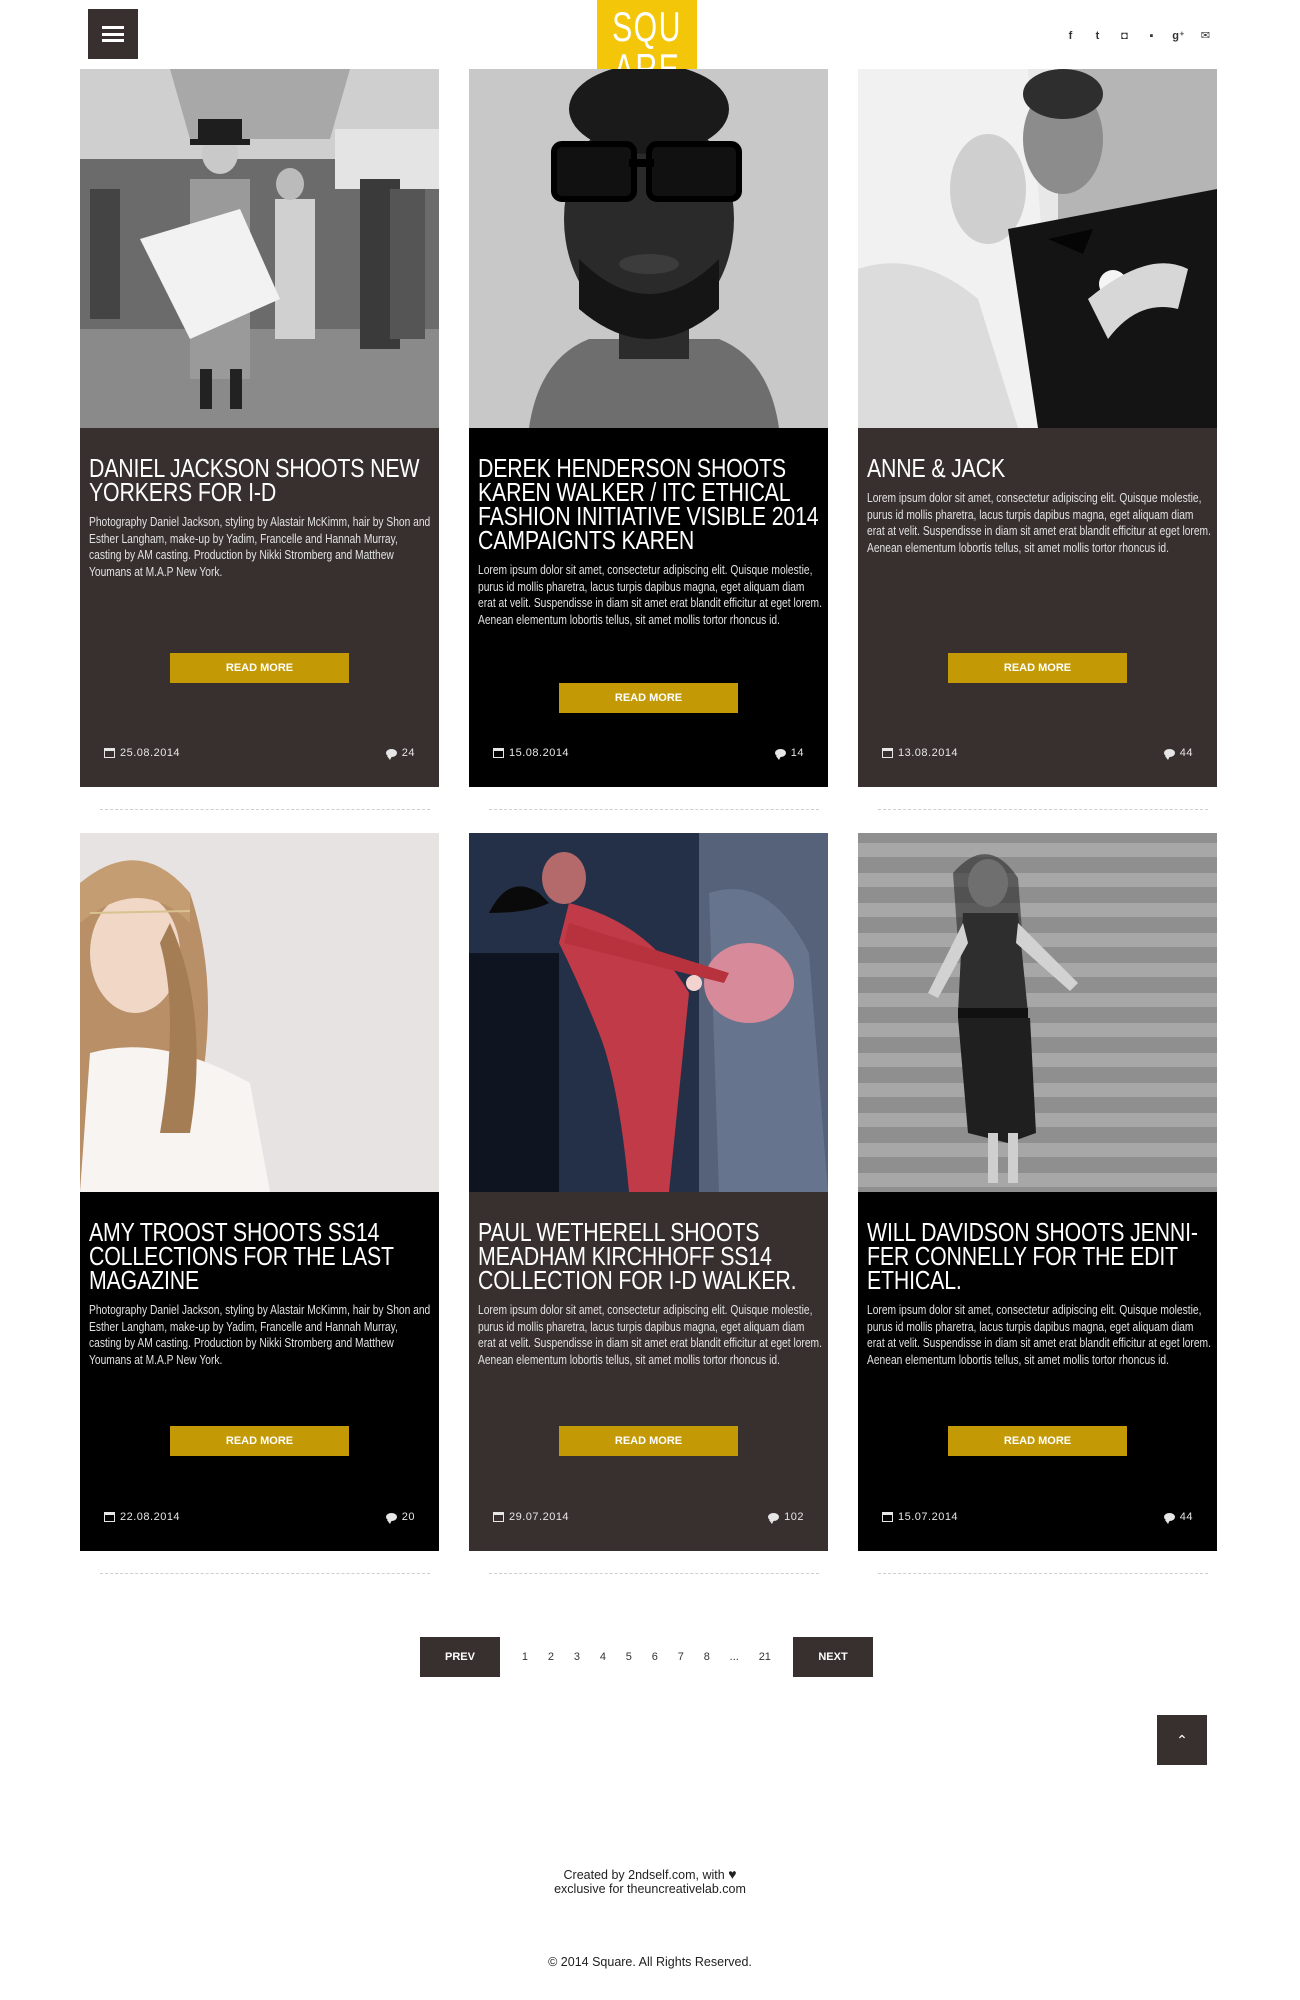 The image size is (1300, 2000). What do you see at coordinates (681, 1657) in the screenshot?
I see `page-link: 7` at bounding box center [681, 1657].